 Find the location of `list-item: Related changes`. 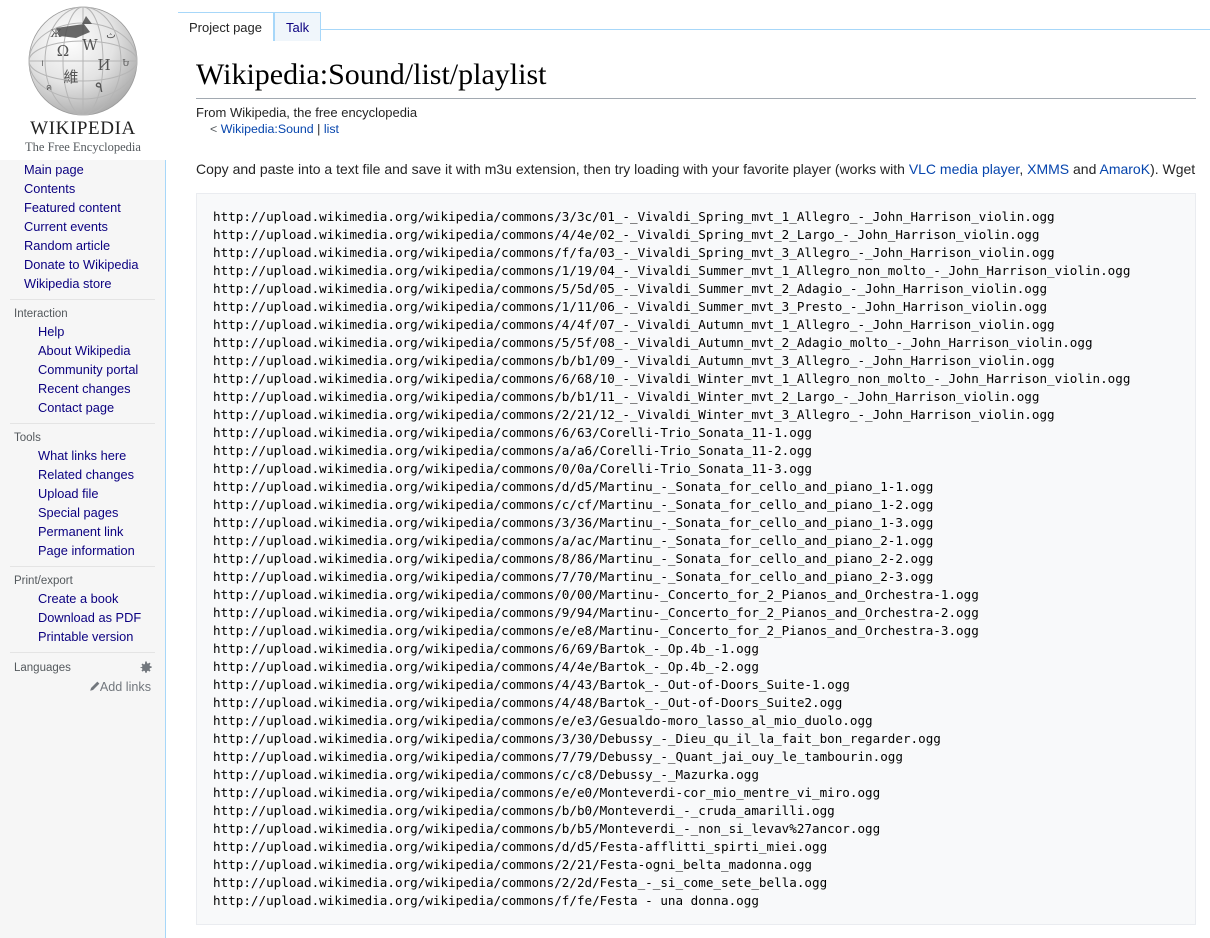

list-item: Related changes is located at coordinates (82, 474).